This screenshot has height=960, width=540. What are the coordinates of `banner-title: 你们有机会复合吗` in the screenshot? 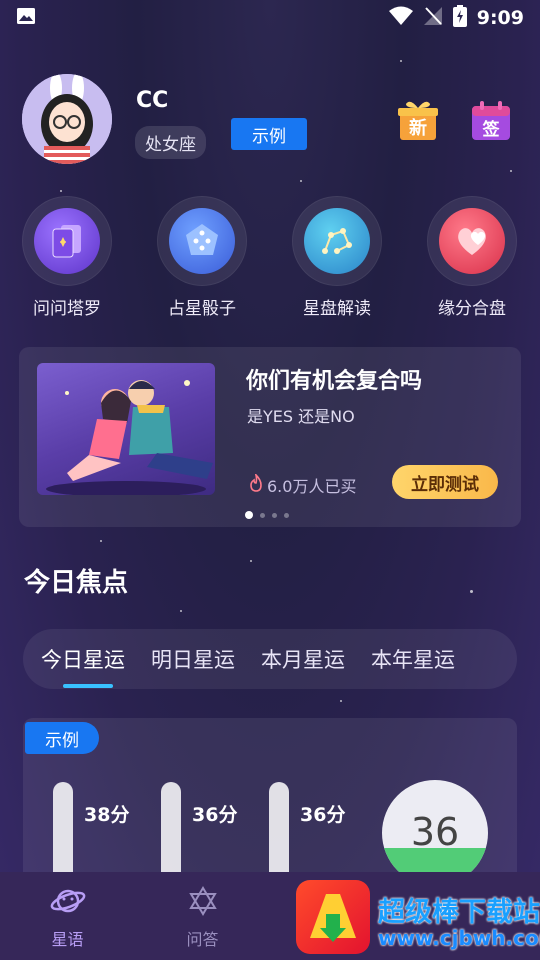 It's located at (334, 381).